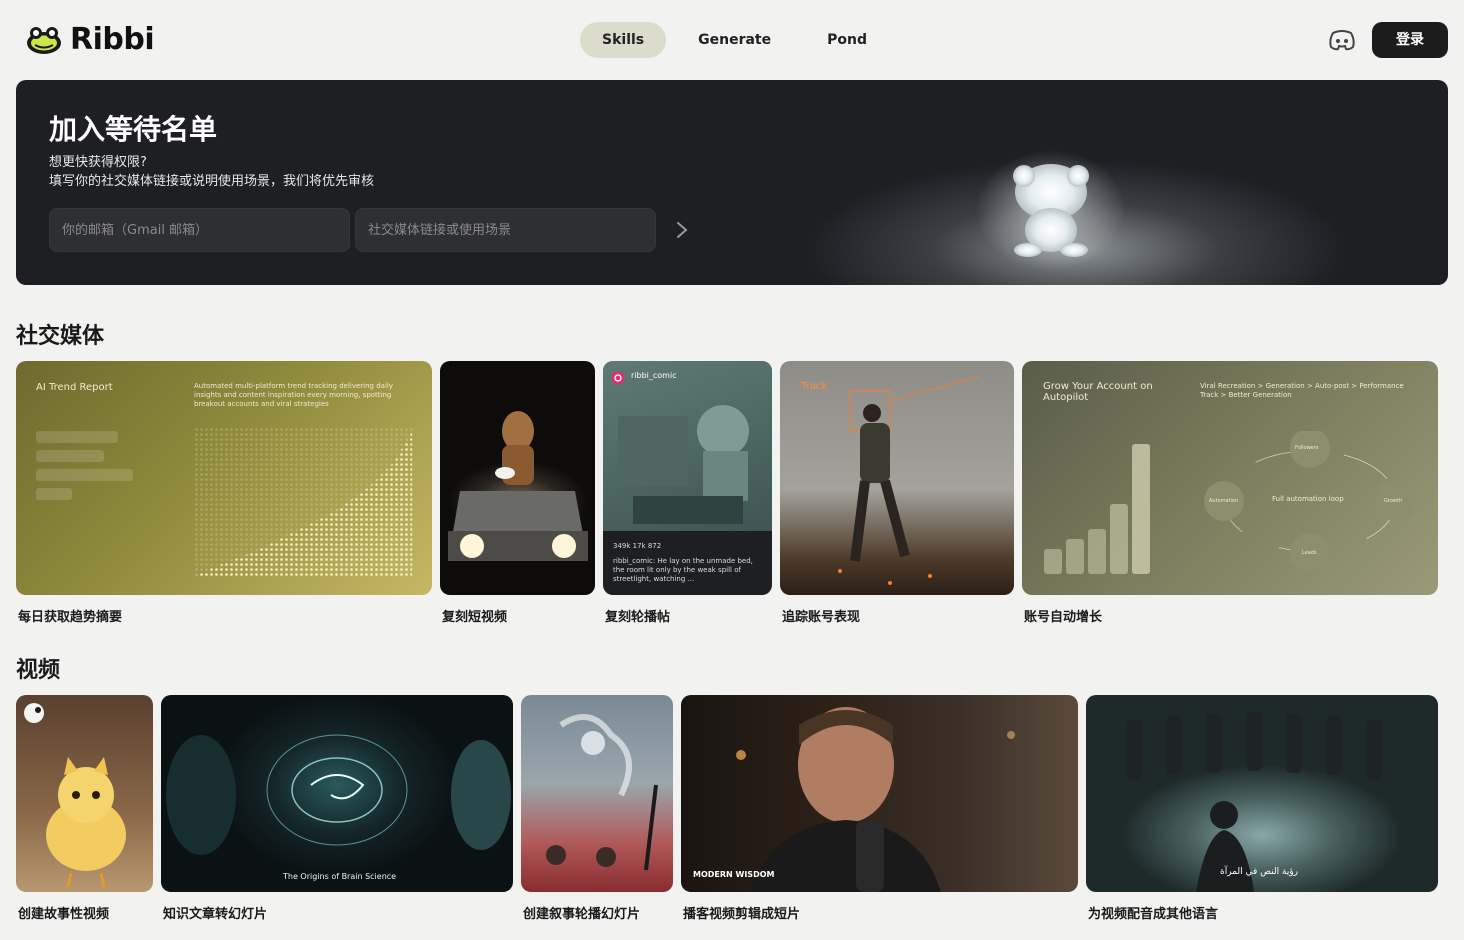  I want to click on card-label-replicate-video: 复刻短视频, so click(475, 617).